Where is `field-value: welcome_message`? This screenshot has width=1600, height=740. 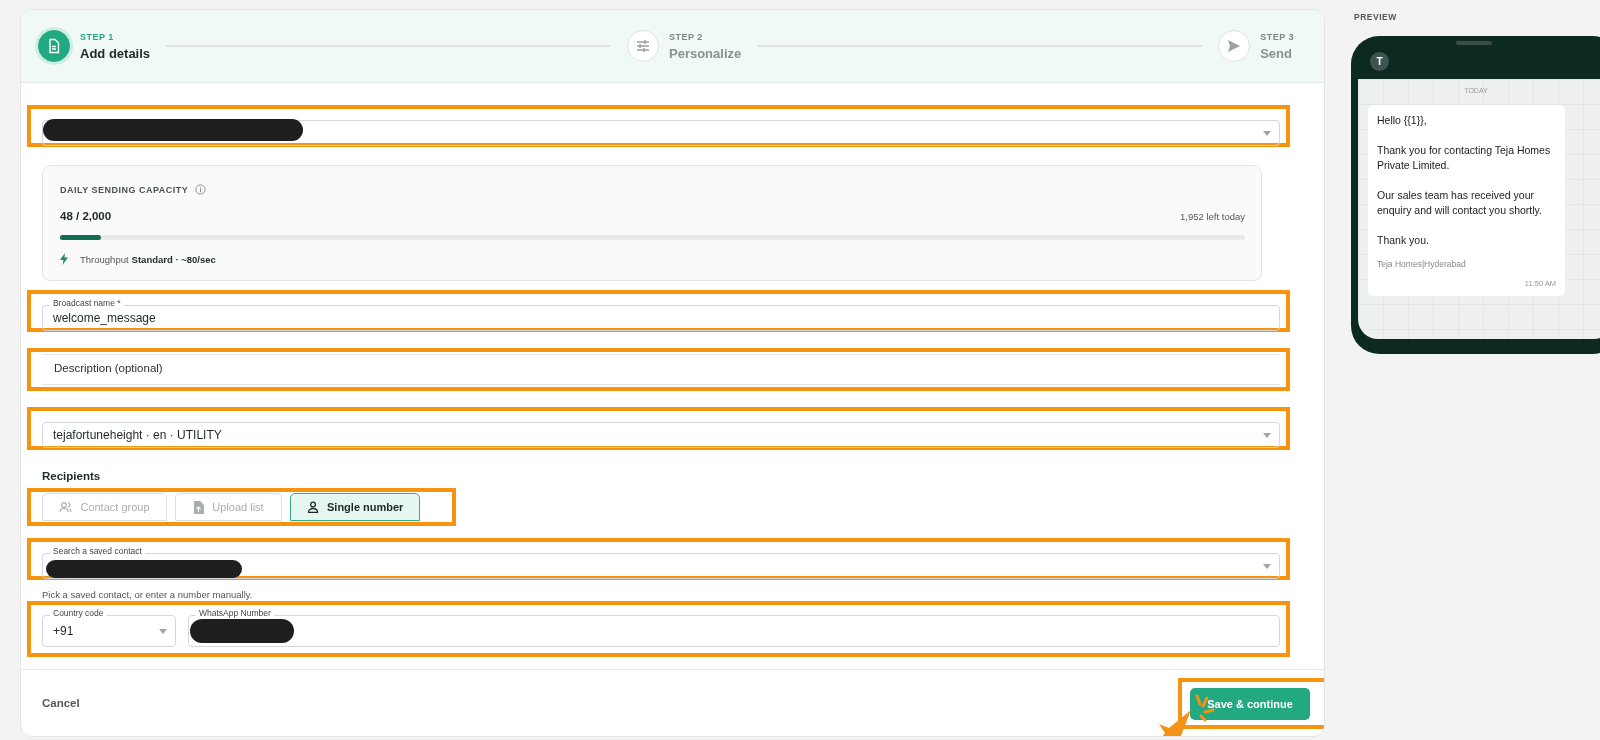
field-value: welcome_message is located at coordinates (104, 318).